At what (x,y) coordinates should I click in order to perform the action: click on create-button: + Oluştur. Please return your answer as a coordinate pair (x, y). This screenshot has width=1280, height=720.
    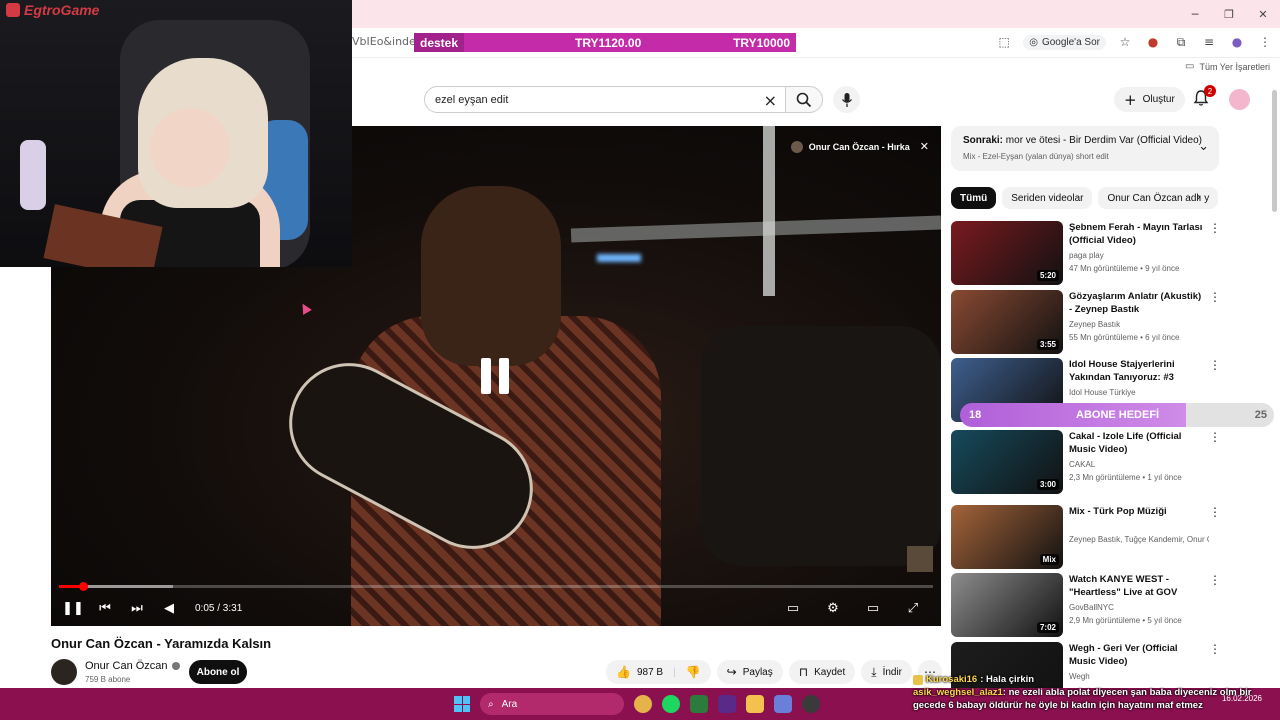
    Looking at the image, I should click on (1149, 99).